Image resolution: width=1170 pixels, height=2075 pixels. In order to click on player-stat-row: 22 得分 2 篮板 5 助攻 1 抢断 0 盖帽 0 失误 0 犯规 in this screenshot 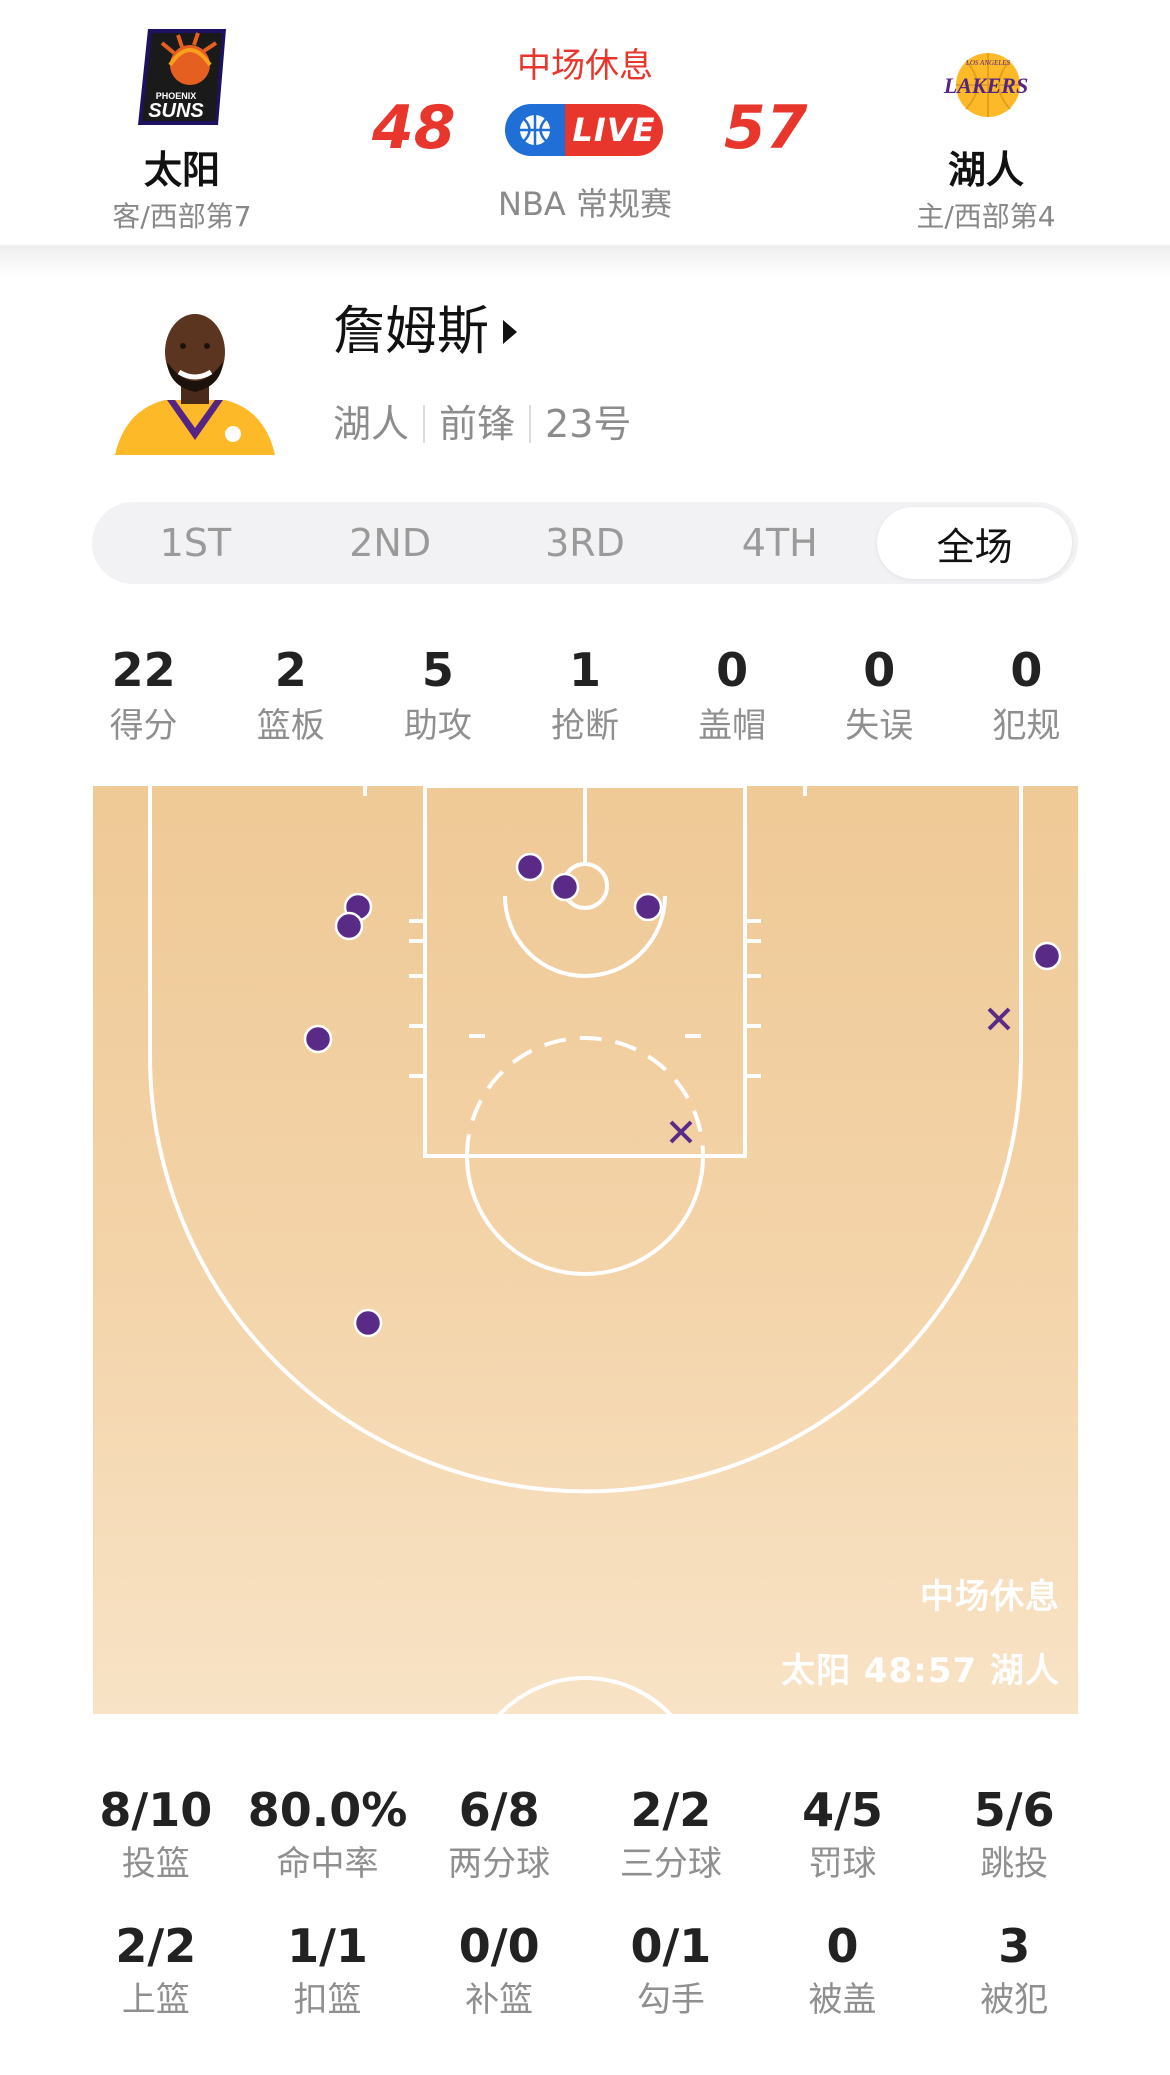, I will do `click(585, 696)`.